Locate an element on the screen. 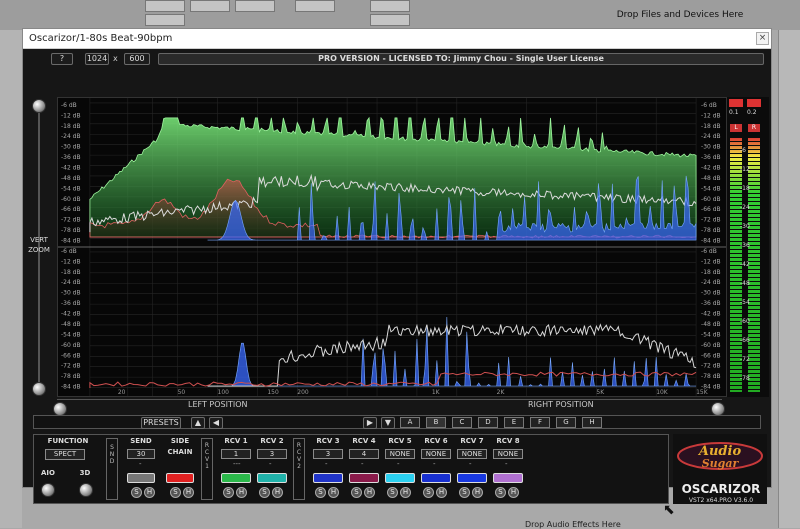 The height and width of the screenshot is (529, 800). close-button: × is located at coordinates (762, 38).